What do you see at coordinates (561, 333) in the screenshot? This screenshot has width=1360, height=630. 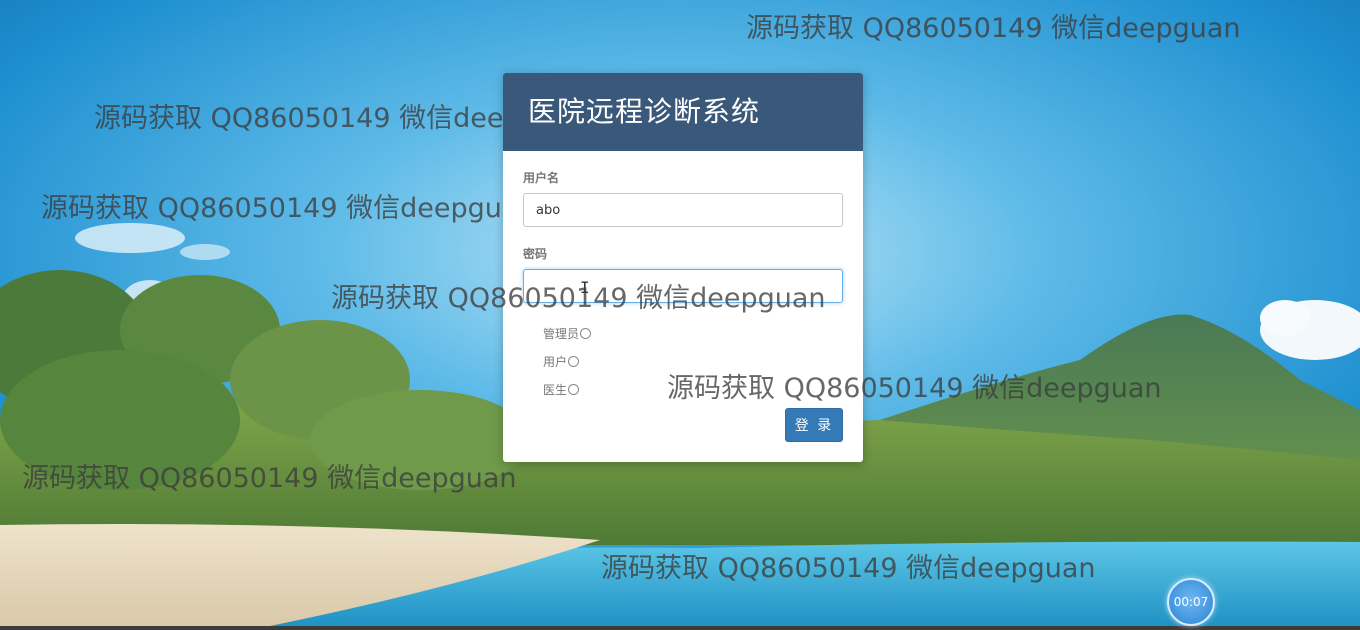 I see `role-label-admin: 管理员` at bounding box center [561, 333].